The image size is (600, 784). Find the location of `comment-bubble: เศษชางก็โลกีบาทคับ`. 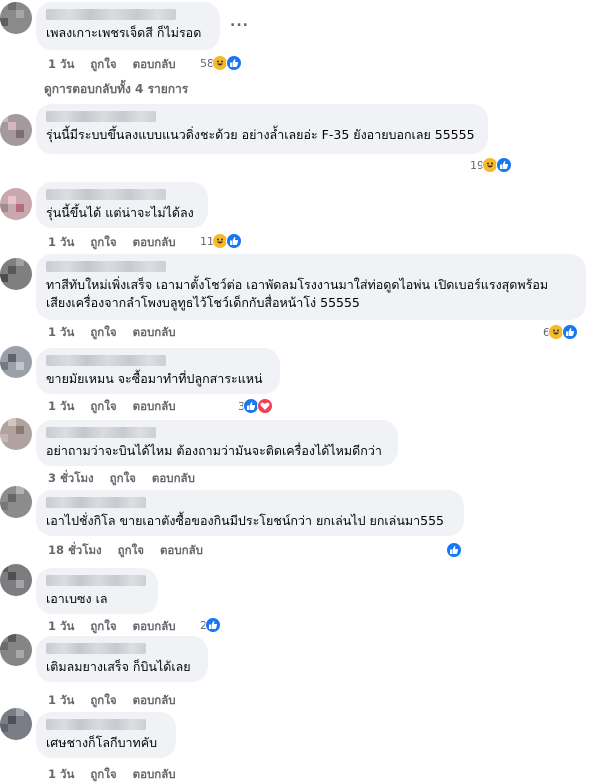

comment-bubble: เศษชางก็โลกีบาทคับ is located at coordinates (106, 735).